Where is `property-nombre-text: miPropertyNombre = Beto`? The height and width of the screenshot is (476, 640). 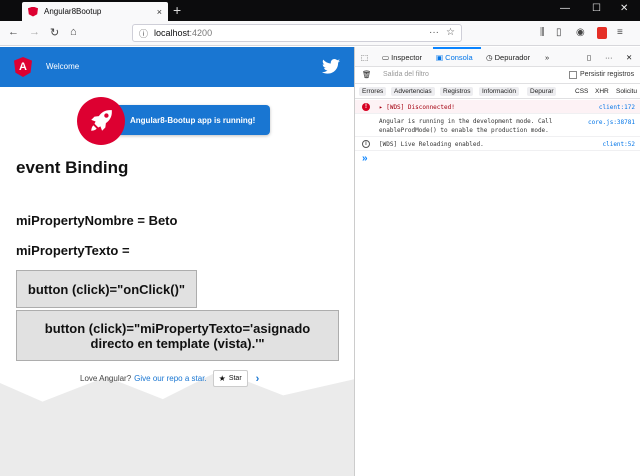 property-nombre-text: miPropertyNombre = Beto is located at coordinates (97, 220).